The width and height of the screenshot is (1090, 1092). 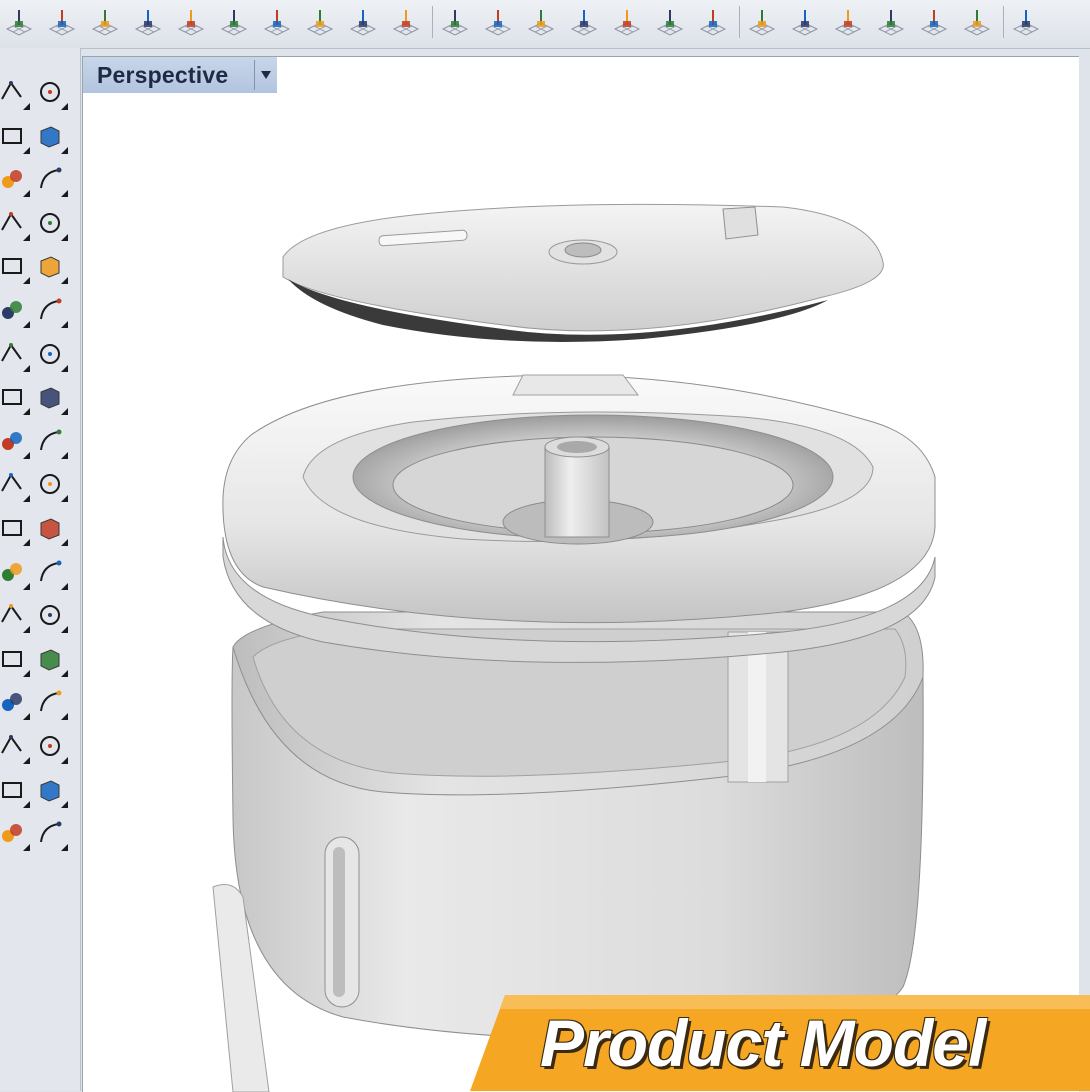 What do you see at coordinates (12, 658) in the screenshot?
I see `group-icon` at bounding box center [12, 658].